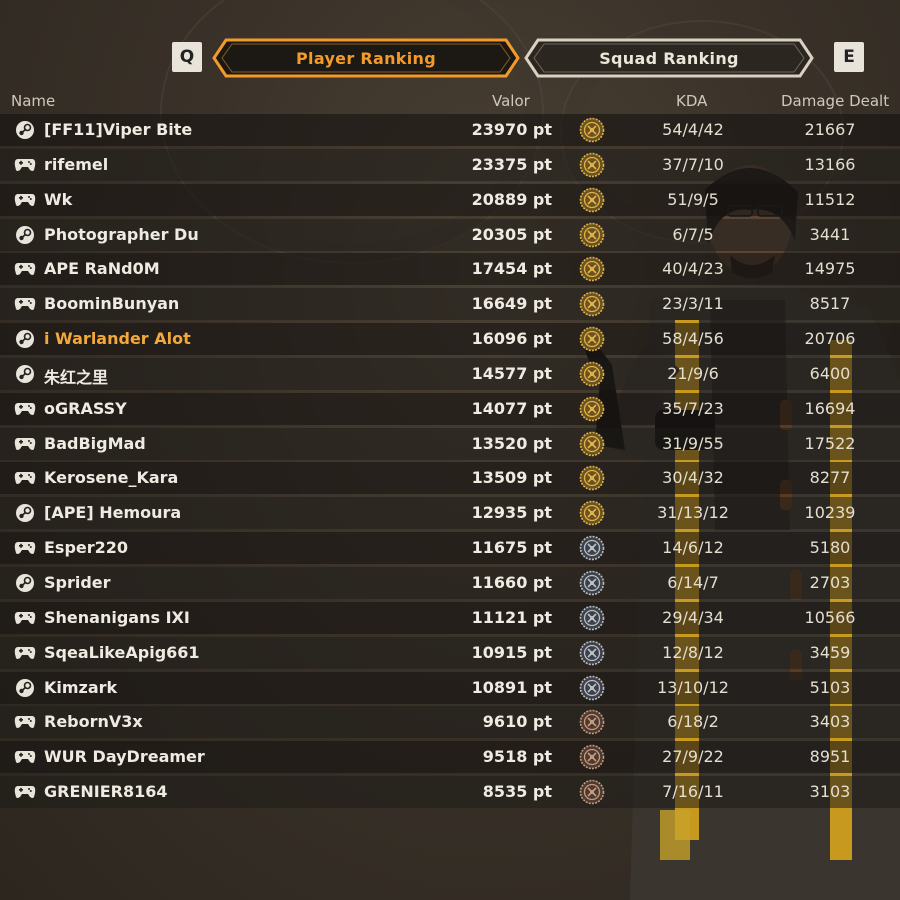 The width and height of the screenshot is (900, 900). Describe the element at coordinates (450, 548) in the screenshot. I see `table-row: Esper220 11675 pt 14/6/12 5180` at that location.